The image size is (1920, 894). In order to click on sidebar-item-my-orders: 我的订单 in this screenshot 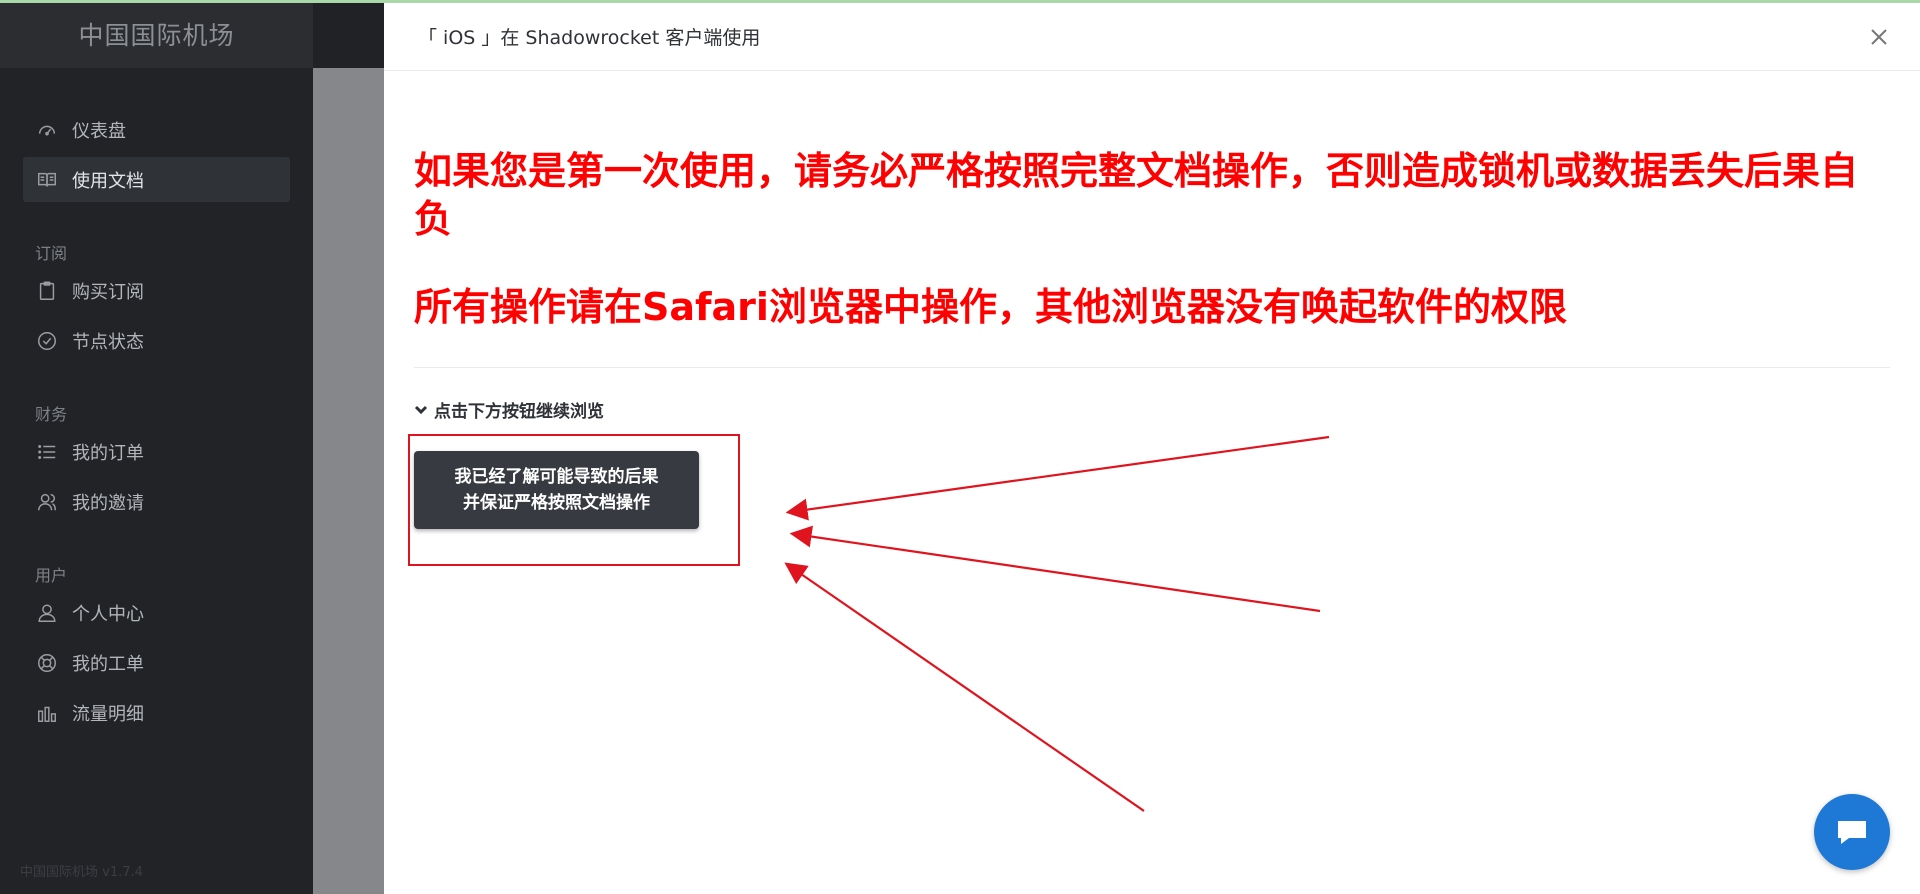, I will do `click(156, 451)`.